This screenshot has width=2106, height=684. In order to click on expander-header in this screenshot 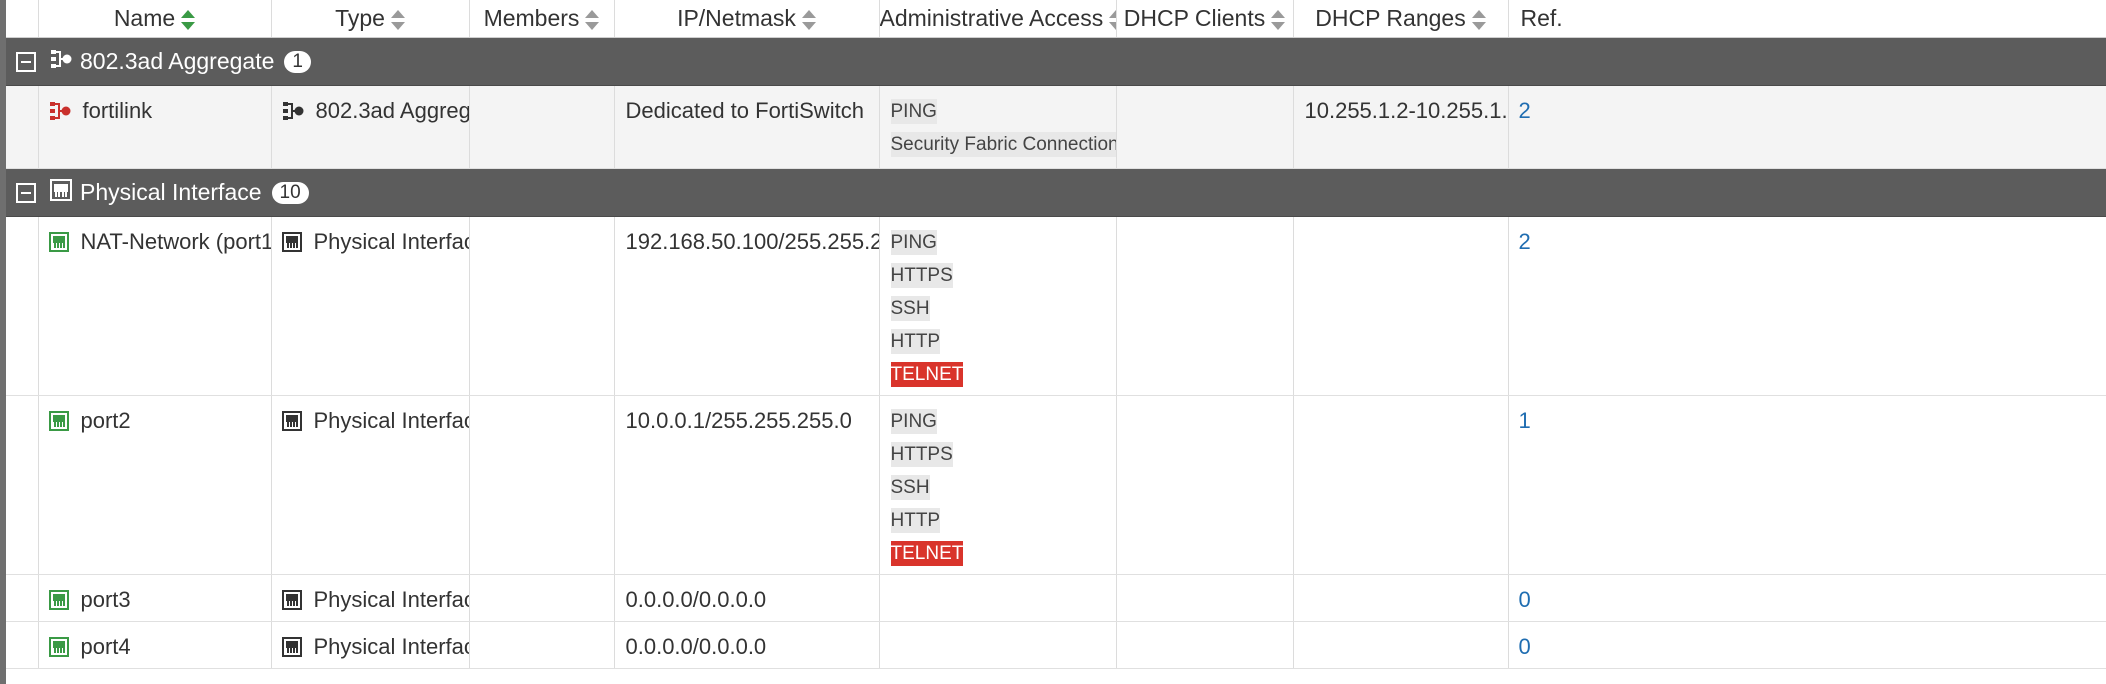, I will do `click(22, 19)`.